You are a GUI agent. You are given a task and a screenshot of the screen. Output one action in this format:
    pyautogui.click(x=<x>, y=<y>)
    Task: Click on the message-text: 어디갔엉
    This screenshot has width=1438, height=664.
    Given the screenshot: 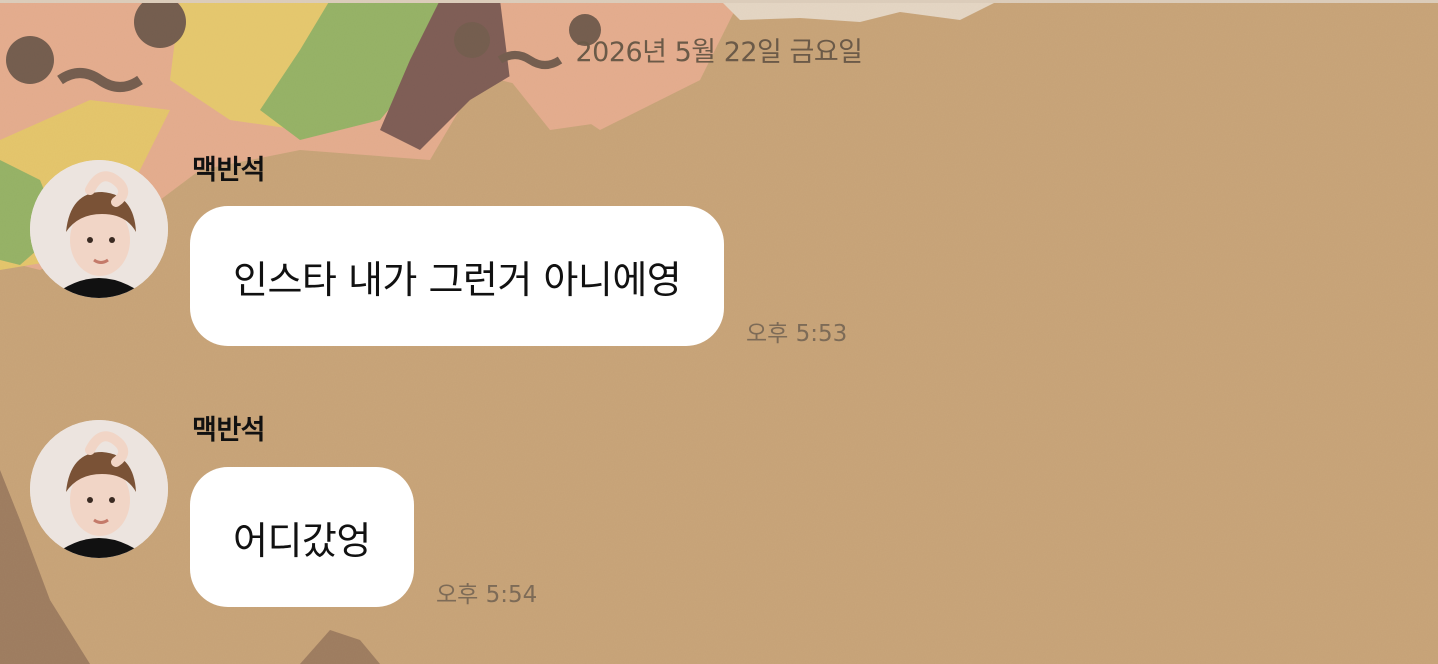 What is the action you would take?
    pyautogui.click(x=302, y=540)
    